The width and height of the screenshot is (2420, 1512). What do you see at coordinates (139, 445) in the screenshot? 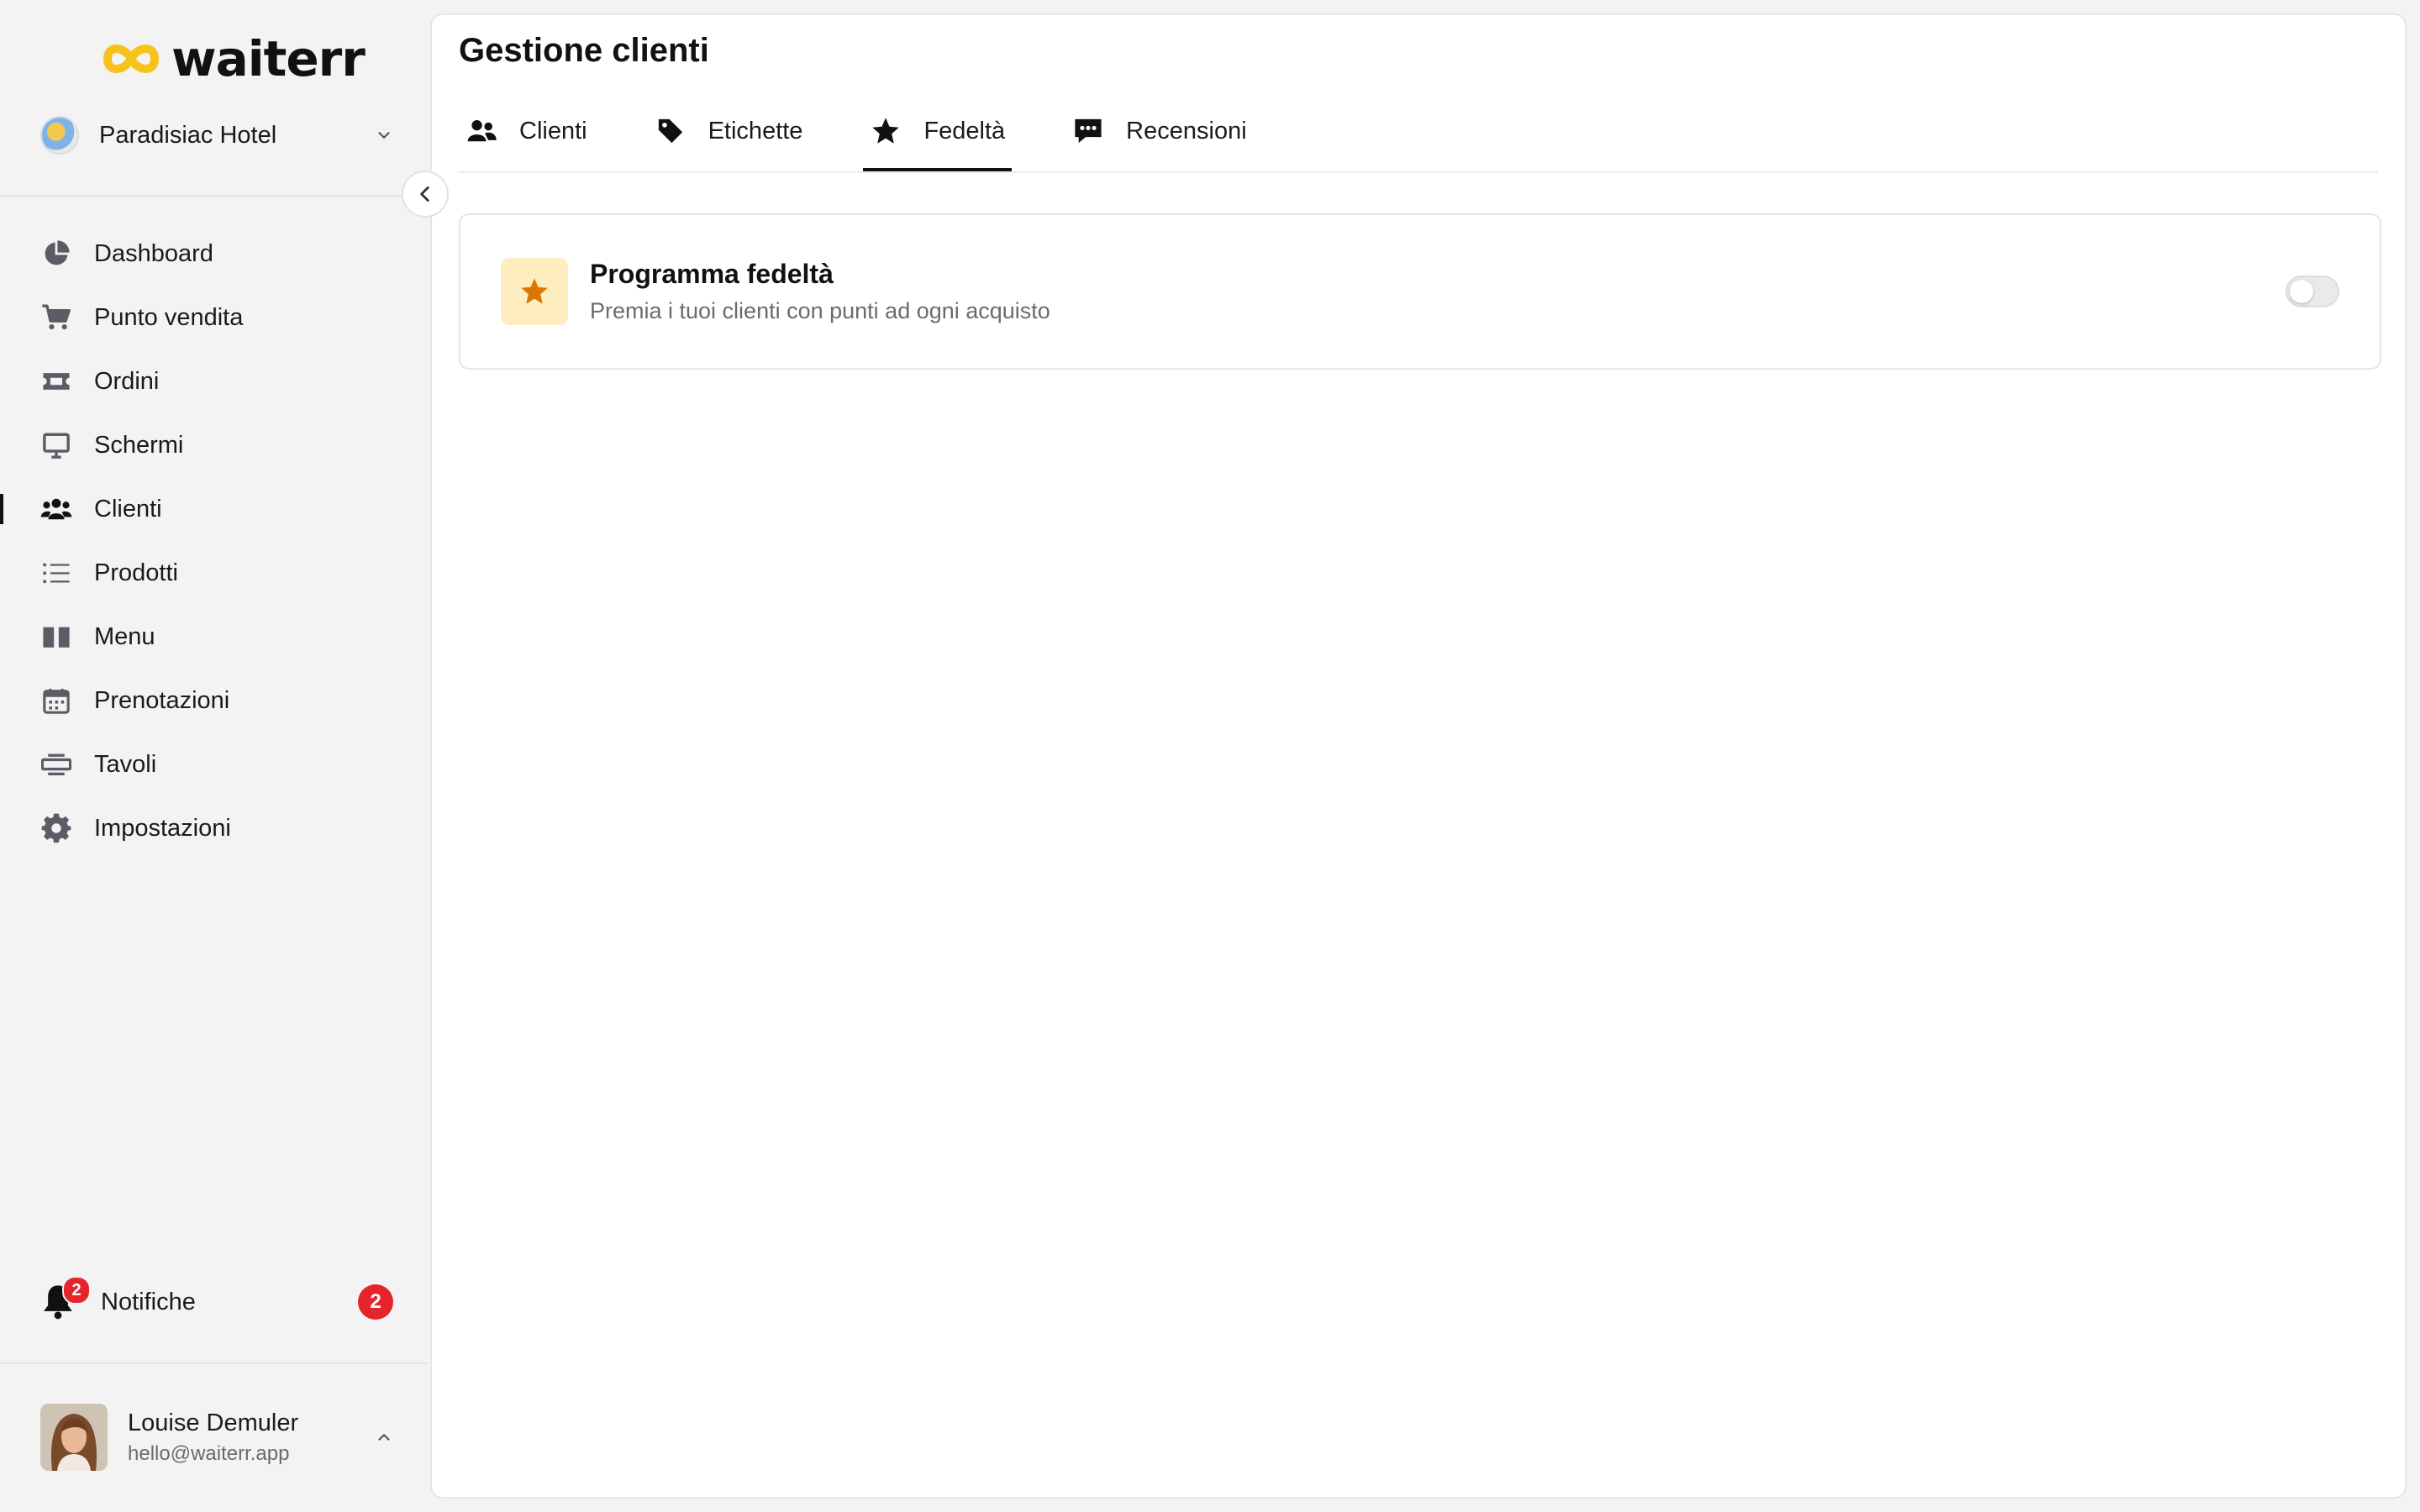
I see `sidebar-item-label: Schermi` at bounding box center [139, 445].